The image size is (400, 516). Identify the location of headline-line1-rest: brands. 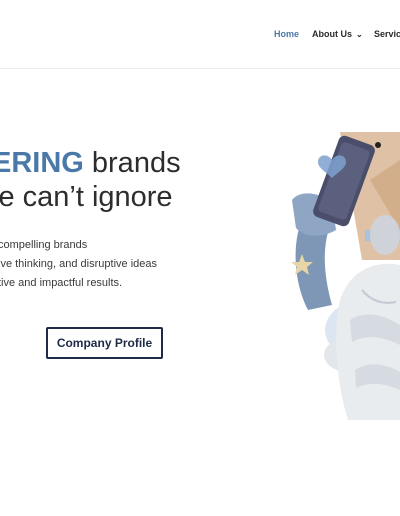
(132, 163).